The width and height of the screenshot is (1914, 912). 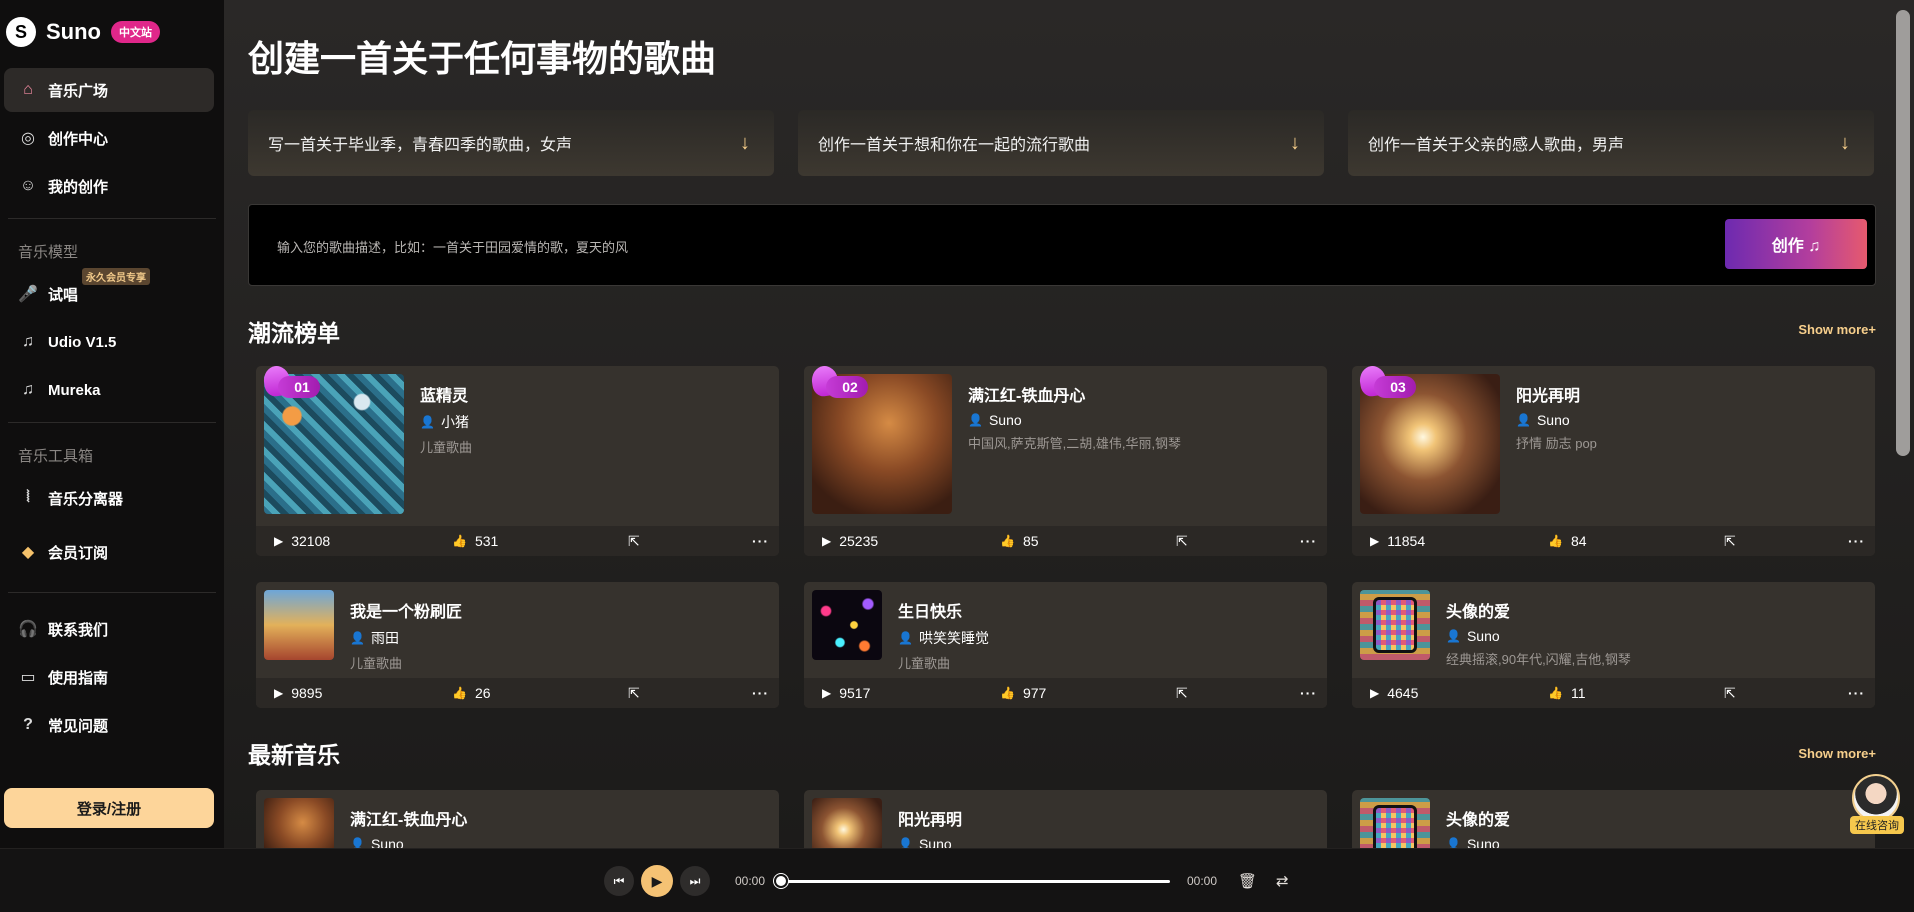 I want to click on audio-player: ⏮ ▶ ⏭ 00:00 00:00 🗑 ⇄, so click(x=957, y=880).